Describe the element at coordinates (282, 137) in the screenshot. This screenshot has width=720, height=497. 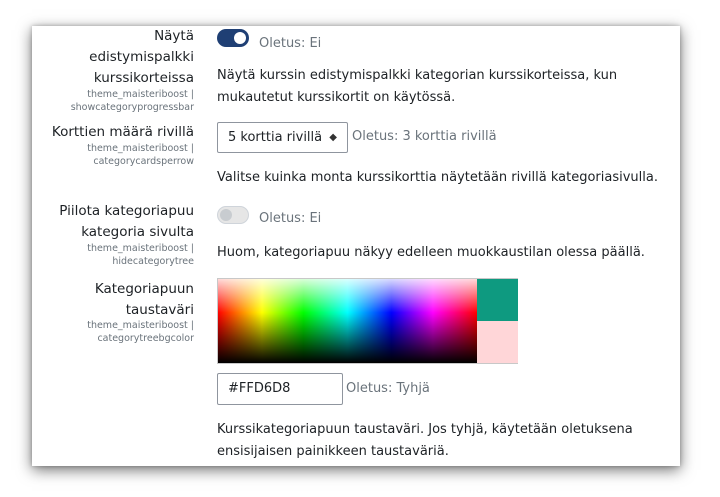
I see `cardsperrow-select: 5 korttia rivillä ◆` at that location.